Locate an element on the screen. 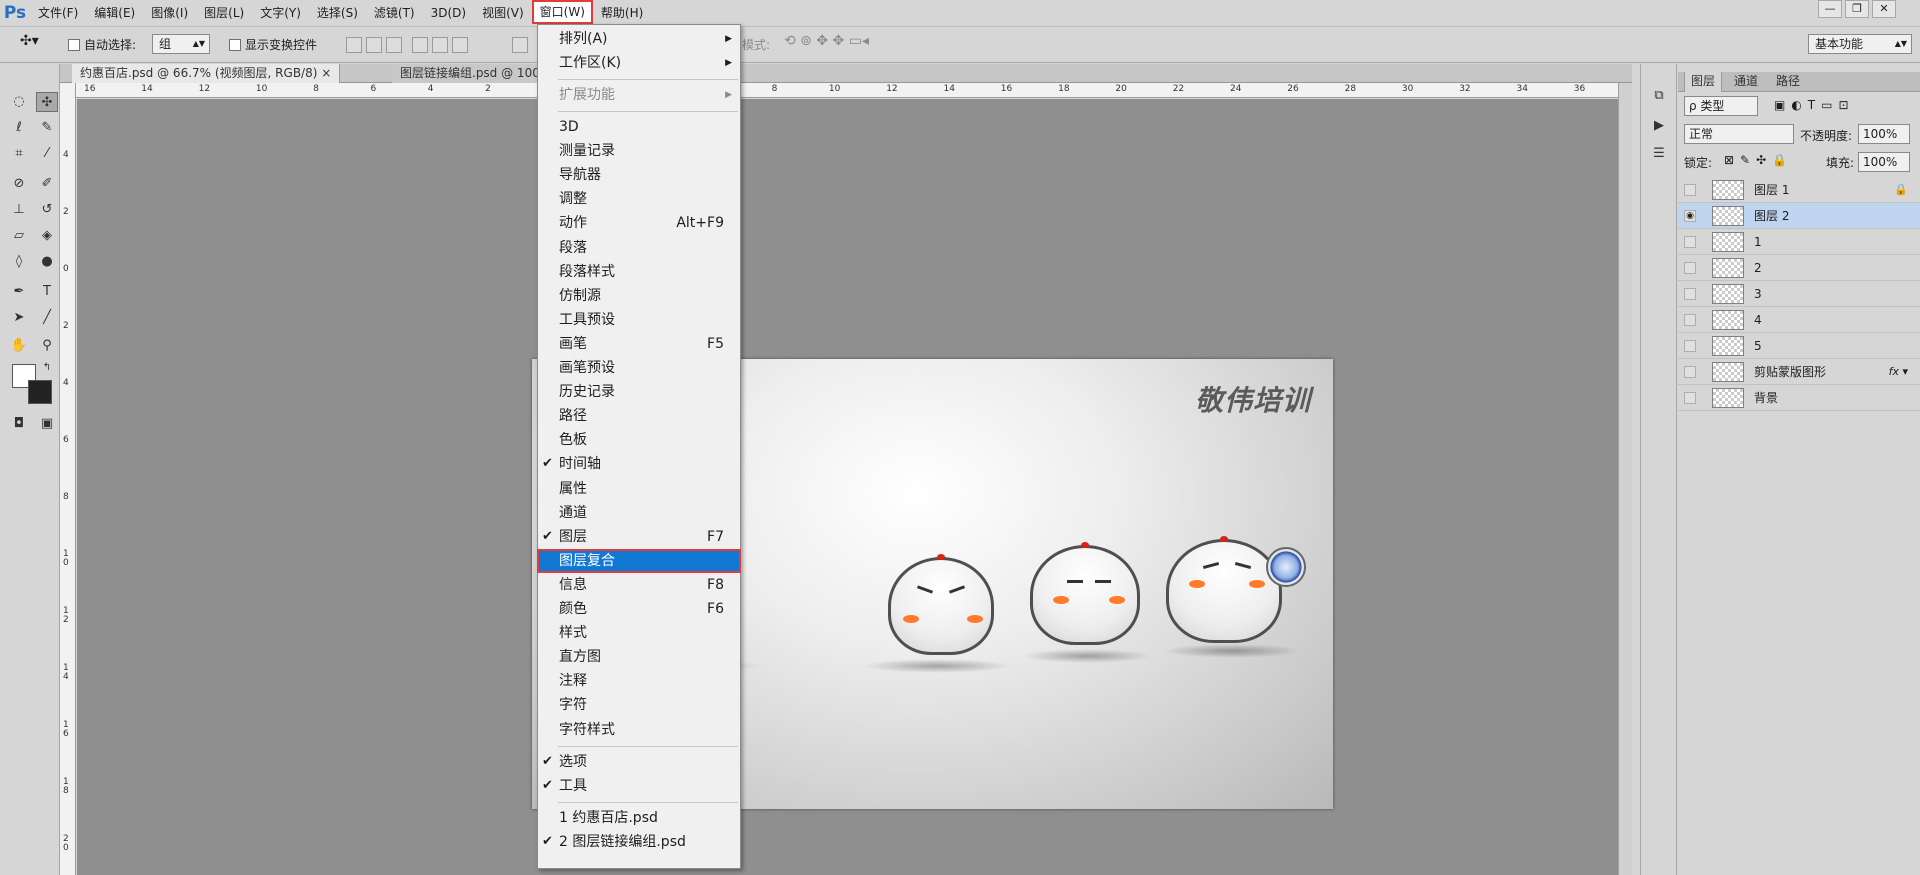 This screenshot has height=875, width=1920. fill-input: 100% is located at coordinates (1884, 162).